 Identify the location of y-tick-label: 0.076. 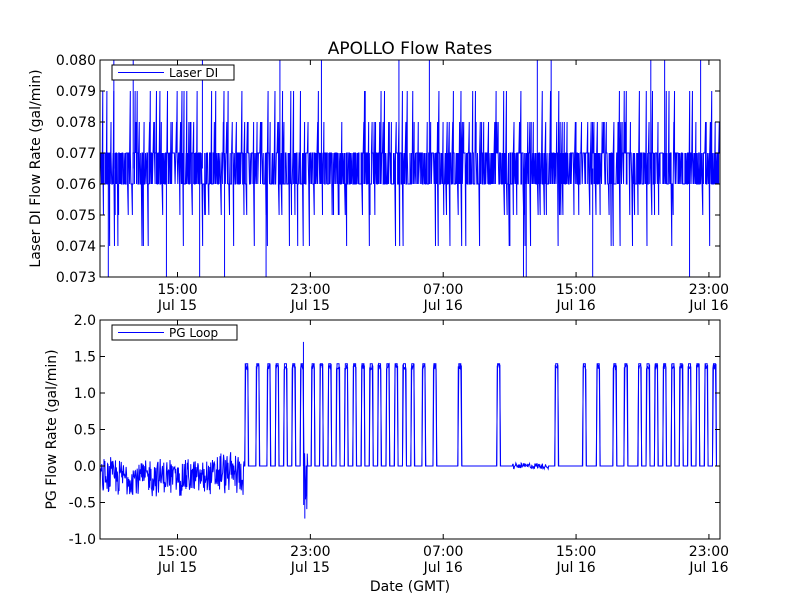
(76, 185).